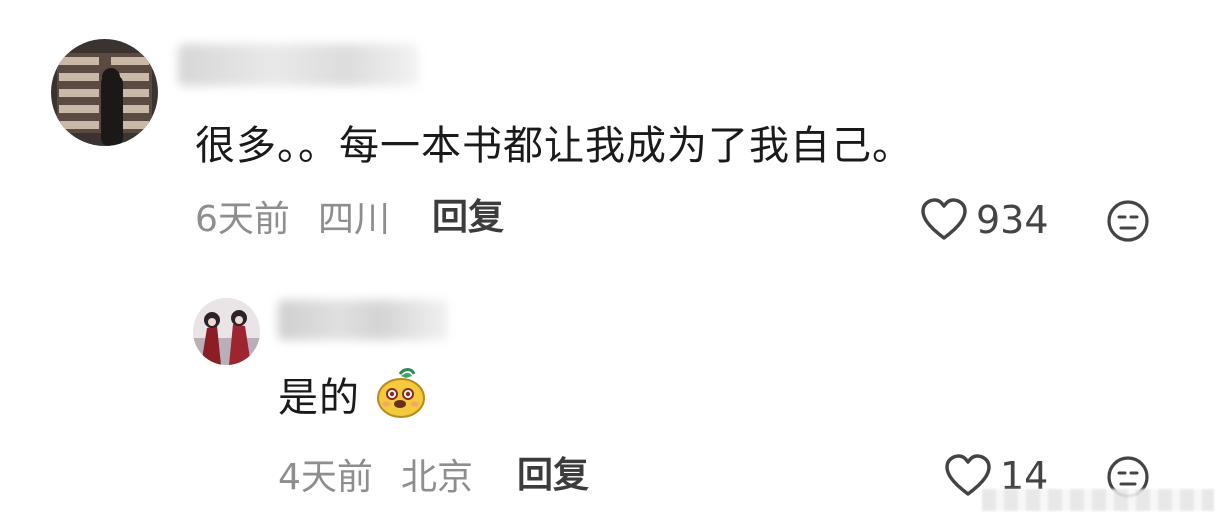 The height and width of the screenshot is (519, 1224). What do you see at coordinates (242, 219) in the screenshot?
I see `comment-time: 6天前` at bounding box center [242, 219].